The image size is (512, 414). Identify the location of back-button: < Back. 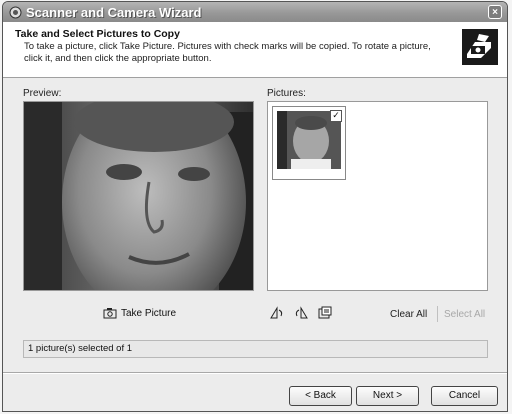
(320, 396).